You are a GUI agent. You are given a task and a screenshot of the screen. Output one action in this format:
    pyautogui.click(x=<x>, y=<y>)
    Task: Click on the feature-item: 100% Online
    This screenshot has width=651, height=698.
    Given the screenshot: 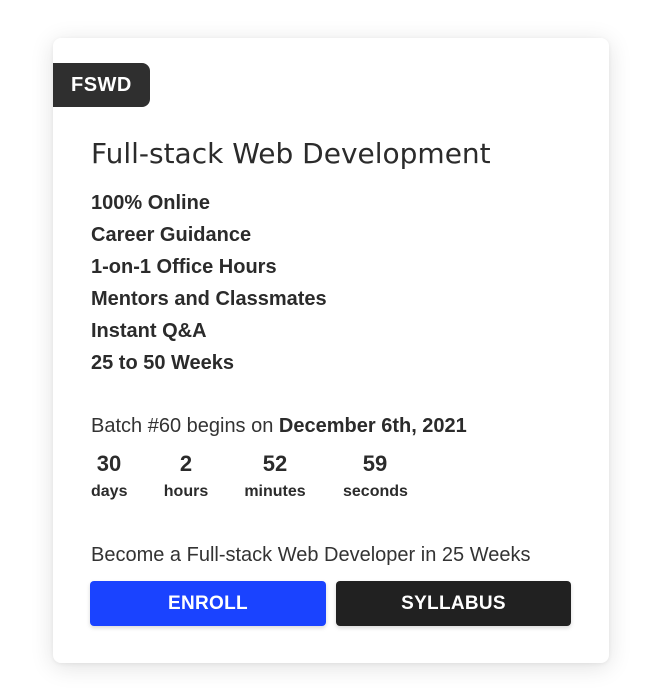 What is the action you would take?
    pyautogui.click(x=150, y=203)
    